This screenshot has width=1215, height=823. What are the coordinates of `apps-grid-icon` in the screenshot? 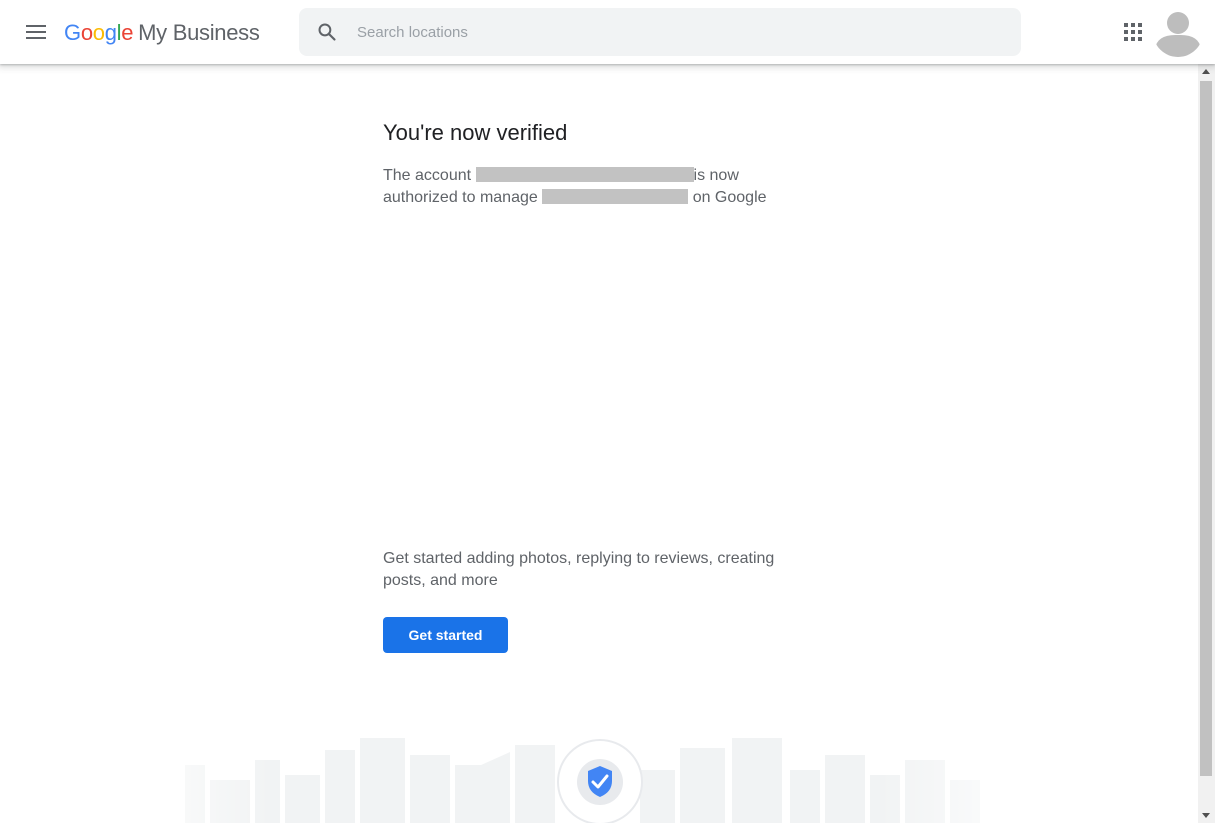 It's located at (1133, 32).